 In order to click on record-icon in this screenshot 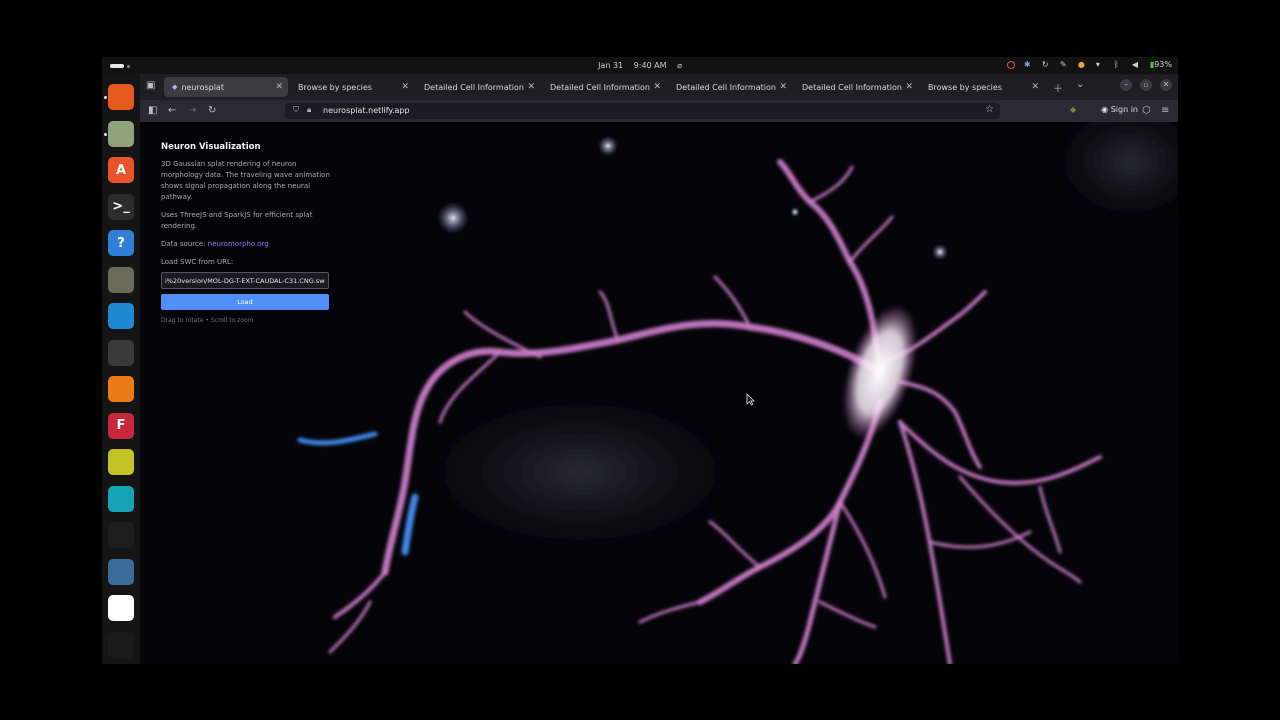, I will do `click(1010, 64)`.